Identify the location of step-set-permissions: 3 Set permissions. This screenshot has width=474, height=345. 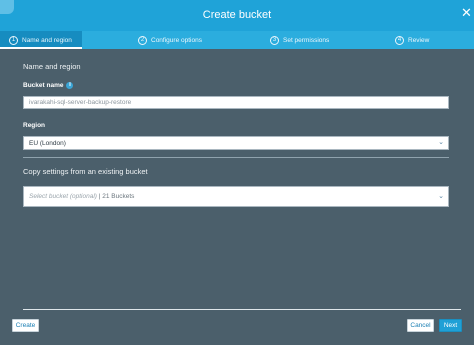
(299, 40).